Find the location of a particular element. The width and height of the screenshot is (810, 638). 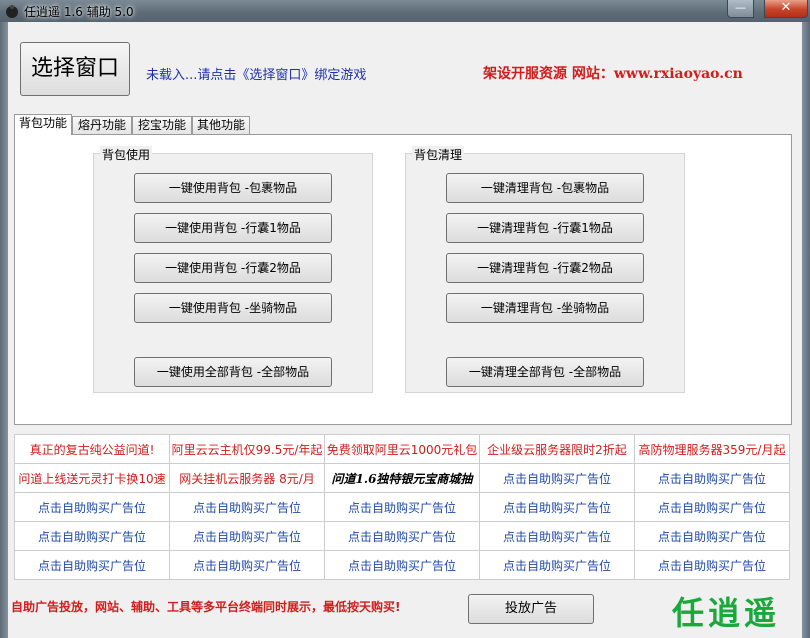

window-title: 任逍遥 1.6 辅助 5.0 is located at coordinates (79, 12).